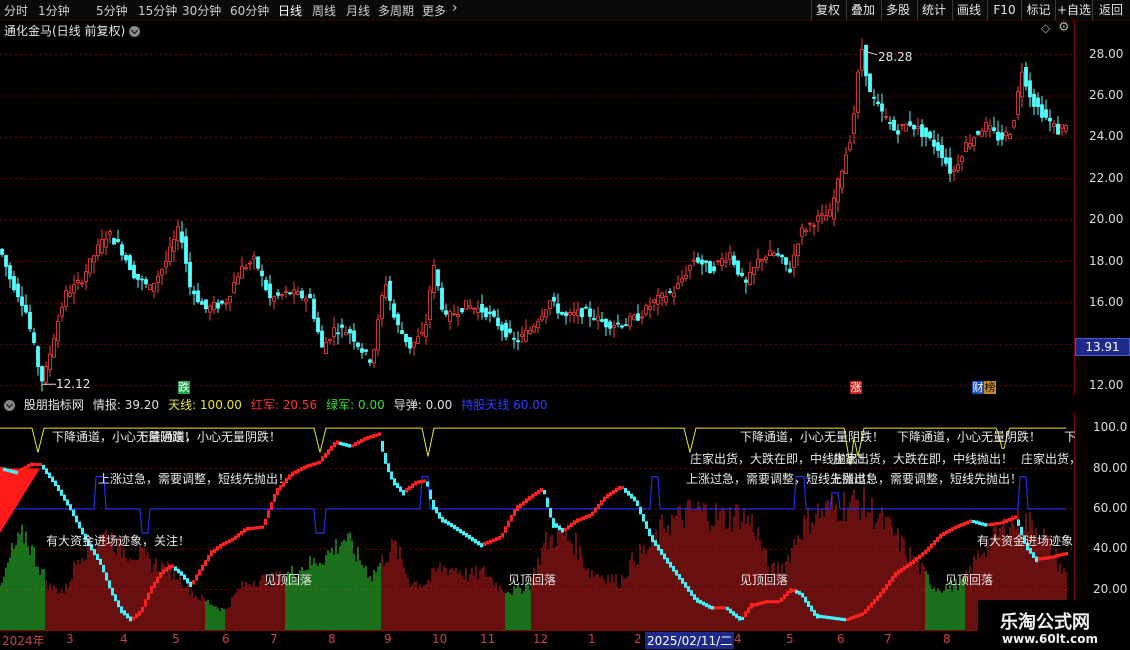 This screenshot has width=1130, height=650. What do you see at coordinates (969, 437) in the screenshot?
I see `signal-text: 下降通道，小心无量阴跌！` at bounding box center [969, 437].